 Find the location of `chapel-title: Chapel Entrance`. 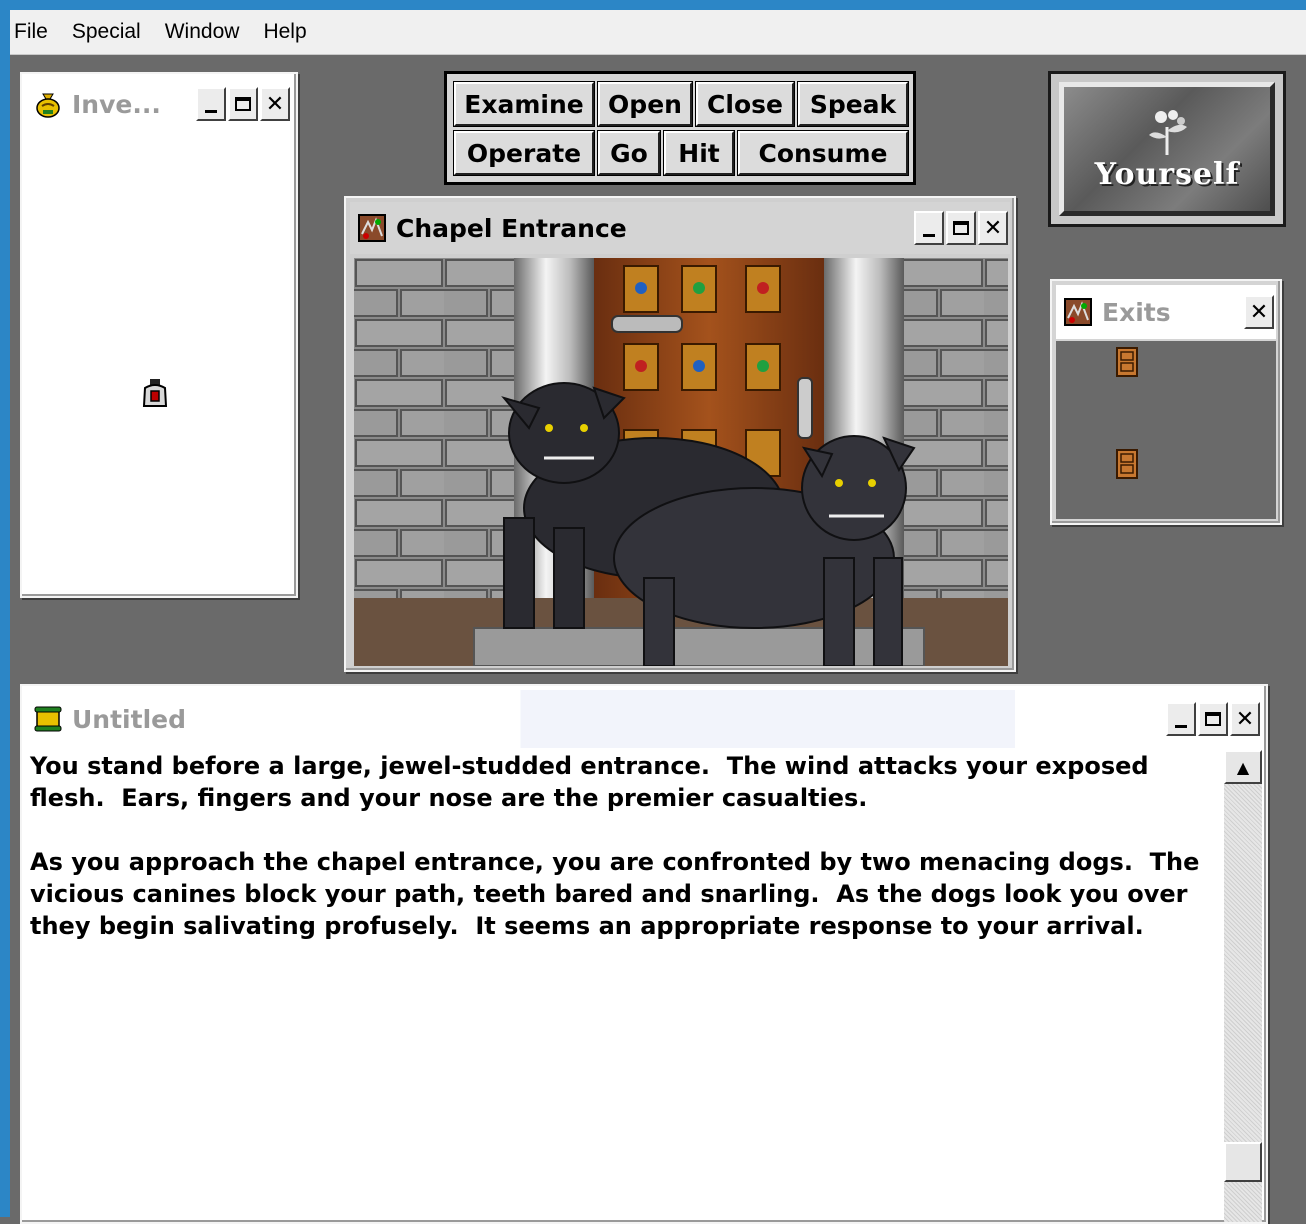

chapel-title: Chapel Entrance is located at coordinates (511, 228).